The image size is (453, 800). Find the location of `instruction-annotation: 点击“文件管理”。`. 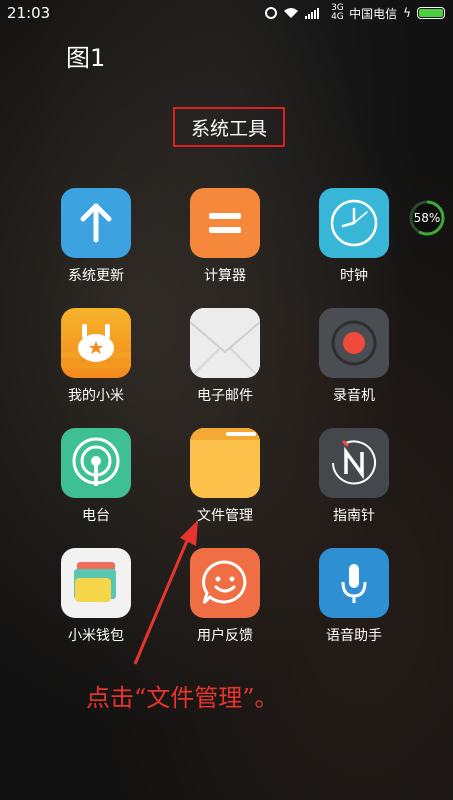

instruction-annotation: 点击“文件管理”。 is located at coordinates (182, 698).